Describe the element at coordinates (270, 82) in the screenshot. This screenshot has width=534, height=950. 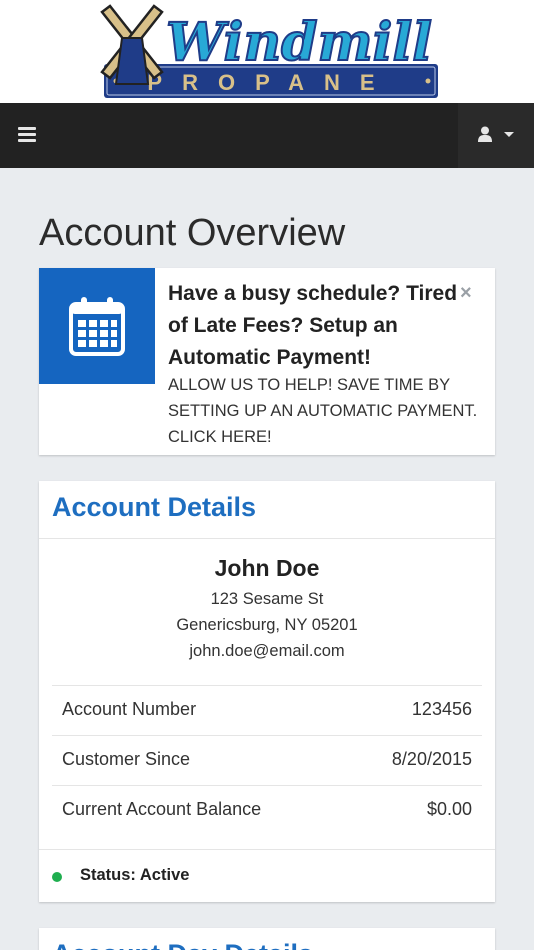
I see `svg-text: PROPANE` at that location.